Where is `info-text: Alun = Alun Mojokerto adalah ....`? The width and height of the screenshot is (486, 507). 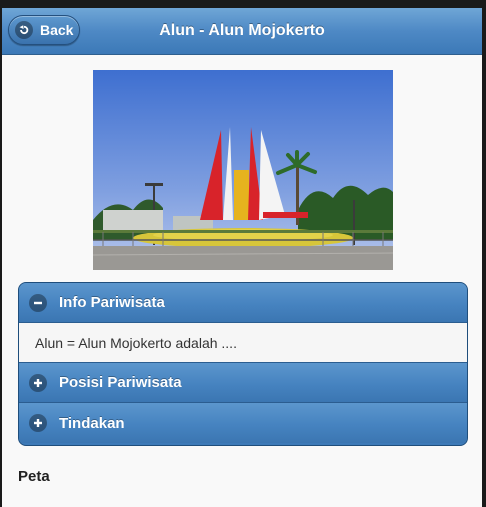
info-text: Alun = Alun Mojokerto adalah .... is located at coordinates (136, 343).